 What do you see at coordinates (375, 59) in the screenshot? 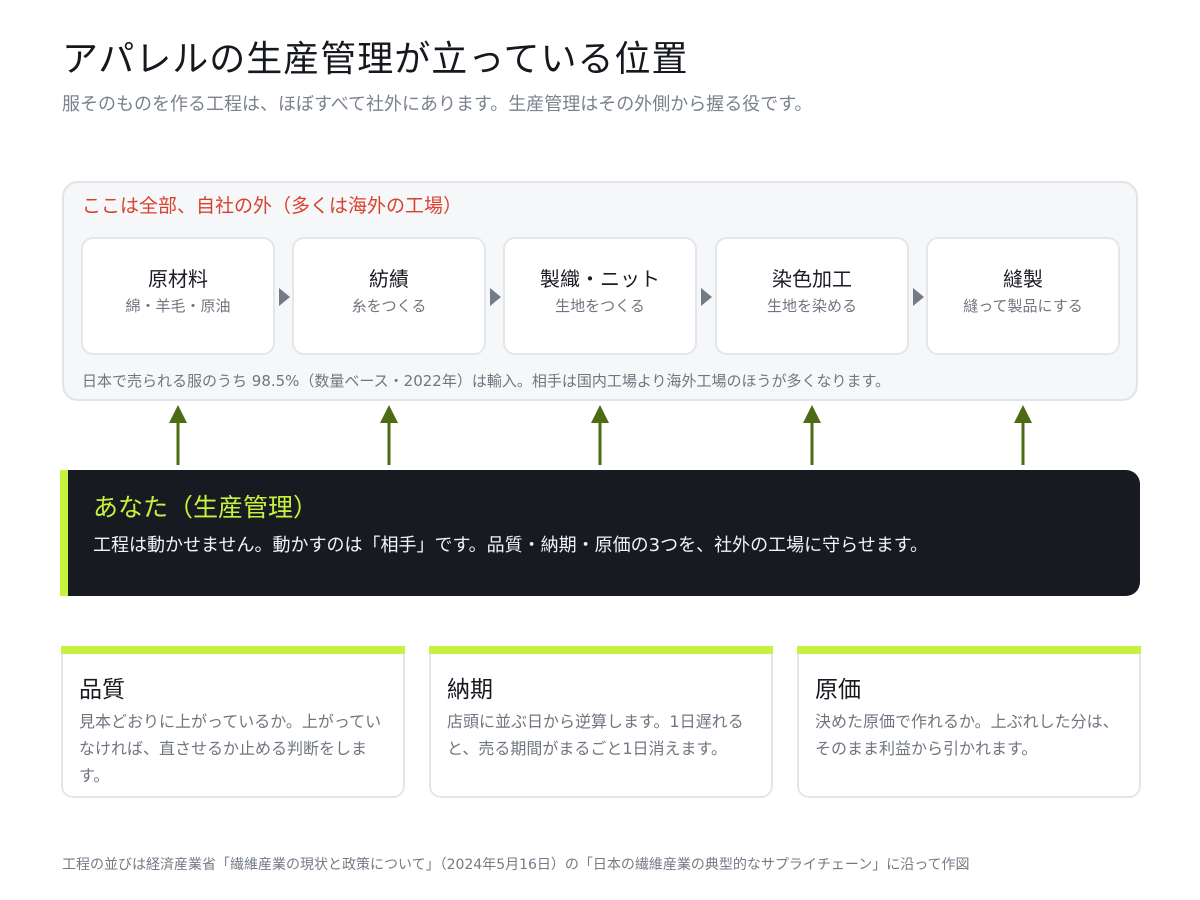
I see `page-title: アパレルの生産管理が立っている位置` at bounding box center [375, 59].